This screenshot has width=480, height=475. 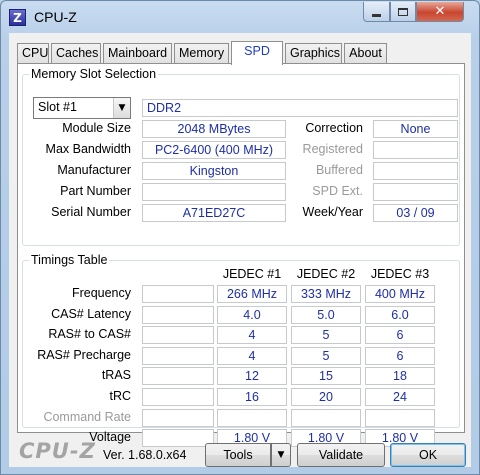 What do you see at coordinates (91, 314) in the screenshot?
I see `timing-row-label: CAS# Latency` at bounding box center [91, 314].